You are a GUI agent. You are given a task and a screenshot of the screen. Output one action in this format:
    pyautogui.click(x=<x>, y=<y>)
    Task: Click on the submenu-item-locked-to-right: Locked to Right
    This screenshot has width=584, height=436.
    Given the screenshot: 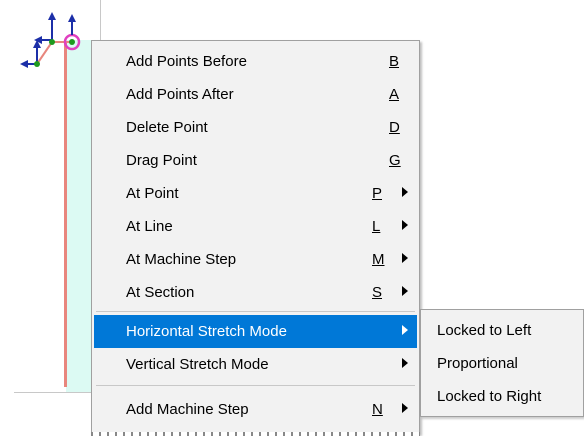 What is the action you would take?
    pyautogui.click(x=502, y=396)
    